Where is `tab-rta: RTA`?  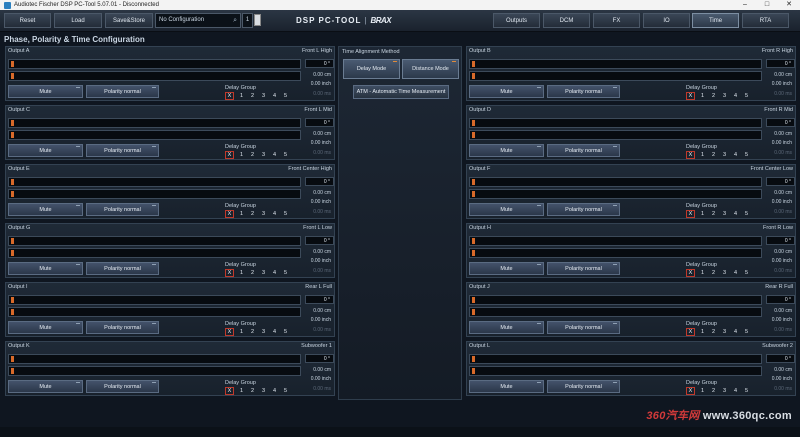
tab-rta: RTA is located at coordinates (765, 20).